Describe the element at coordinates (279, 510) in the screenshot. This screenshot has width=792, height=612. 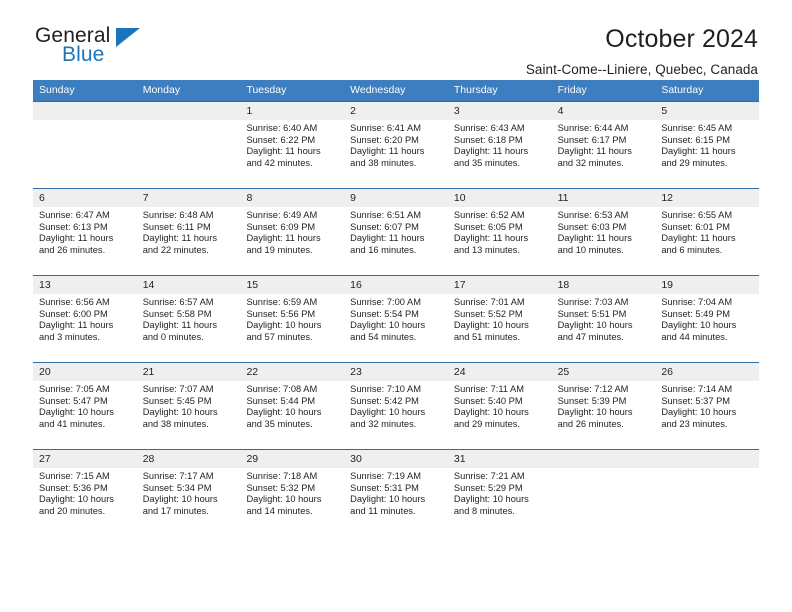
I see `daylight-text-line2: and 14 minutes.` at that location.